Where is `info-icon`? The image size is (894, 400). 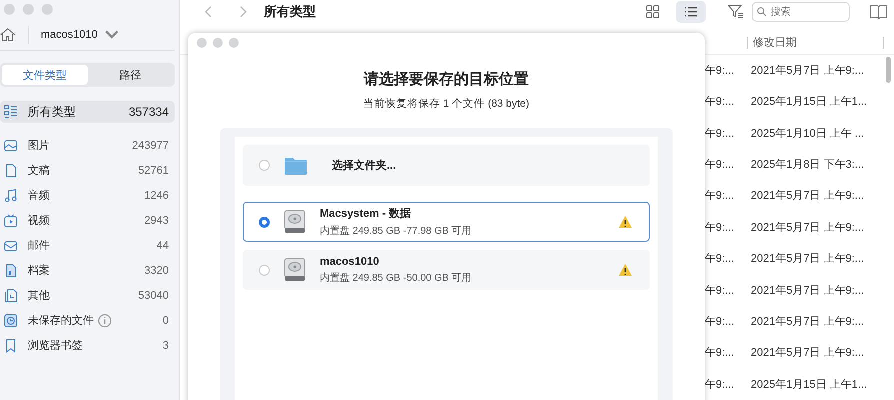 info-icon is located at coordinates (105, 321).